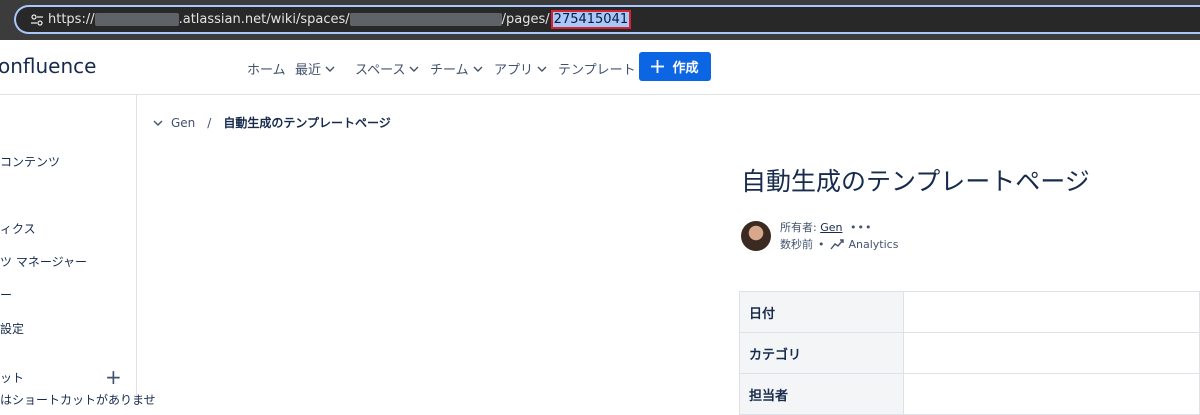 The width and height of the screenshot is (1200, 415). Describe the element at coordinates (113, 377) in the screenshot. I see `add-shortcut-plus-icon: +` at that location.